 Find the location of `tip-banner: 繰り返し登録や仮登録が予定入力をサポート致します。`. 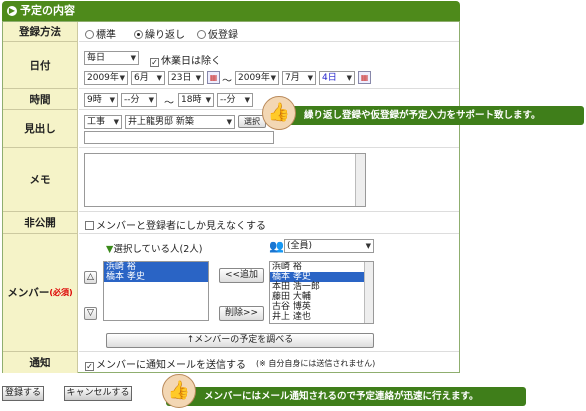

tip-banner: 繰り返し登録や仮登録が予定入力をサポート致します。 is located at coordinates (425, 115).